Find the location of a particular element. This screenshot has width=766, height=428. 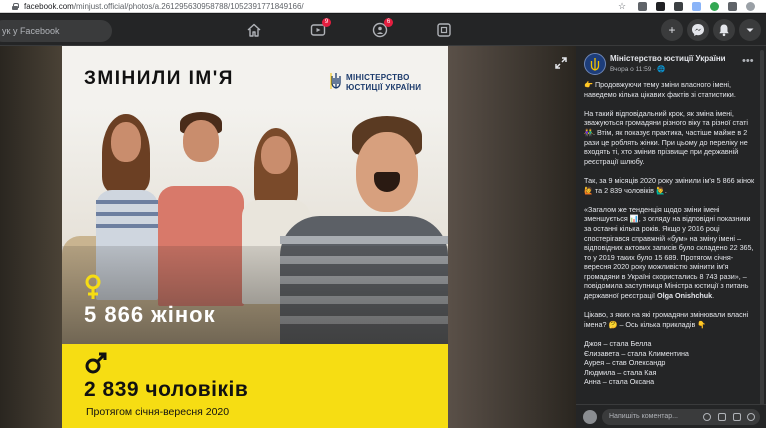

female-symbol-icon is located at coordinates (93, 286).